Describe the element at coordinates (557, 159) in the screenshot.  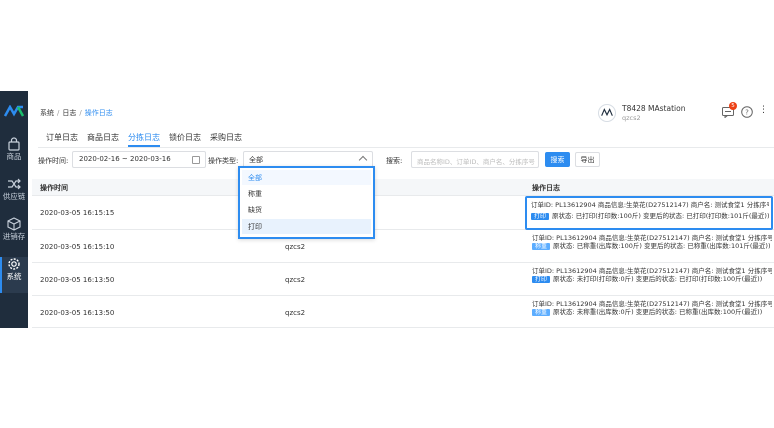
I see `search-button: 搜索` at that location.